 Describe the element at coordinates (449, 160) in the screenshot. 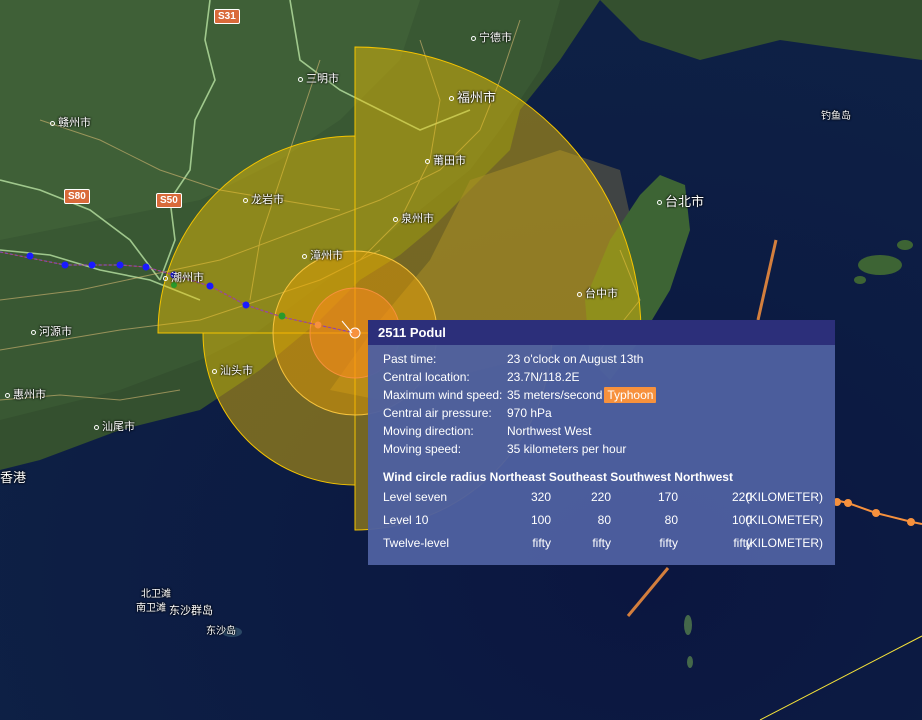

I see `city-label: 莆田市` at that location.